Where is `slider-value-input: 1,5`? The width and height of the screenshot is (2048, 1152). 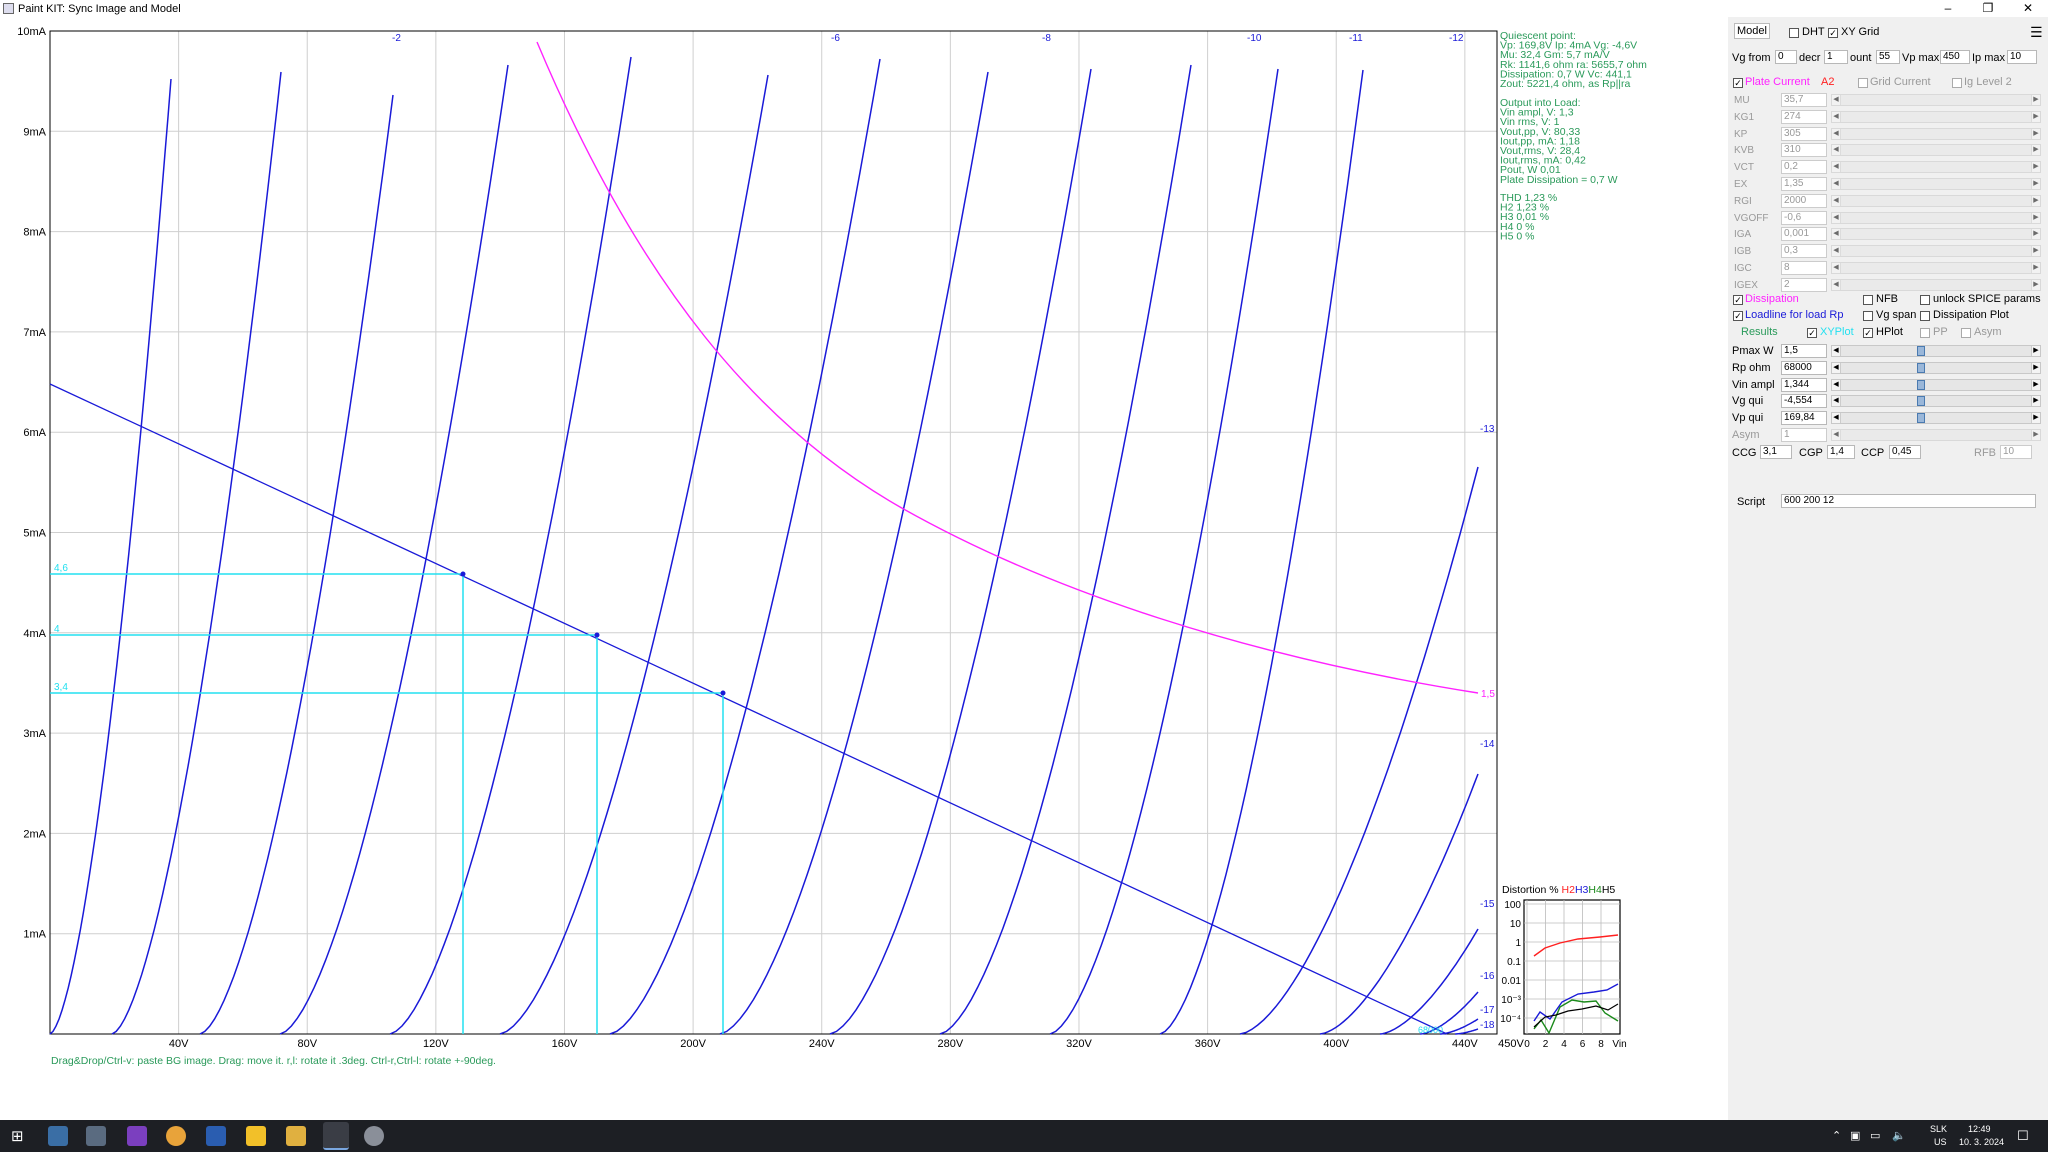
slider-value-input: 1,5 is located at coordinates (1804, 351).